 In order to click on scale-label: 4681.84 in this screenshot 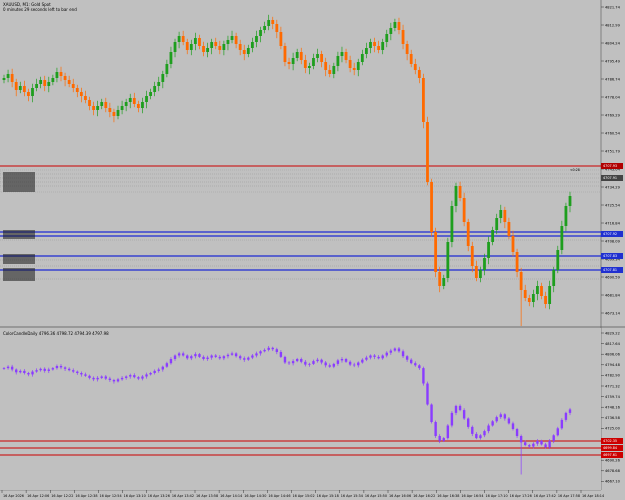, I will do `click(613, 295)`.